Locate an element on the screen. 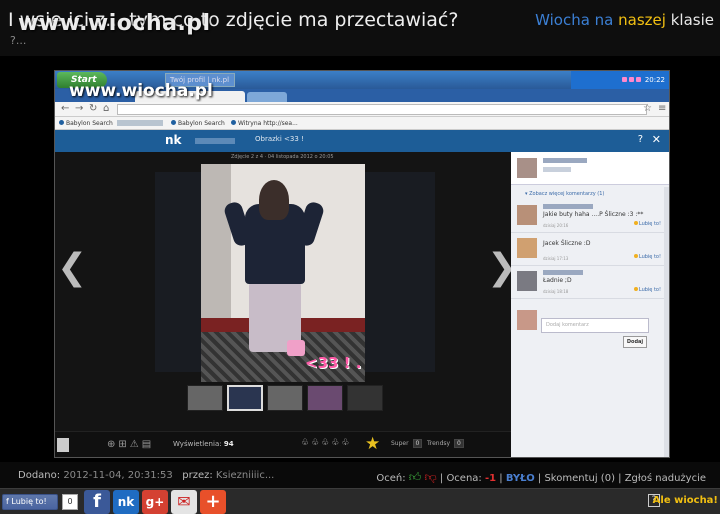 The height and width of the screenshot is (514, 720). sidebar-scrollbar is located at coordinates (666, 322).